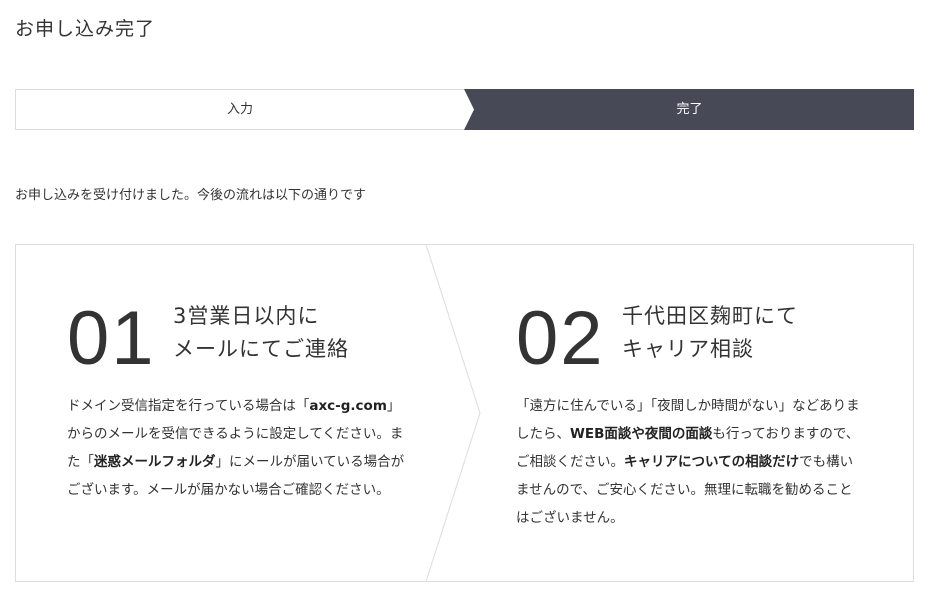 Image resolution: width=948 pixels, height=609 pixels. Describe the element at coordinates (689, 109) in the screenshot. I see `step-done: 完了` at that location.